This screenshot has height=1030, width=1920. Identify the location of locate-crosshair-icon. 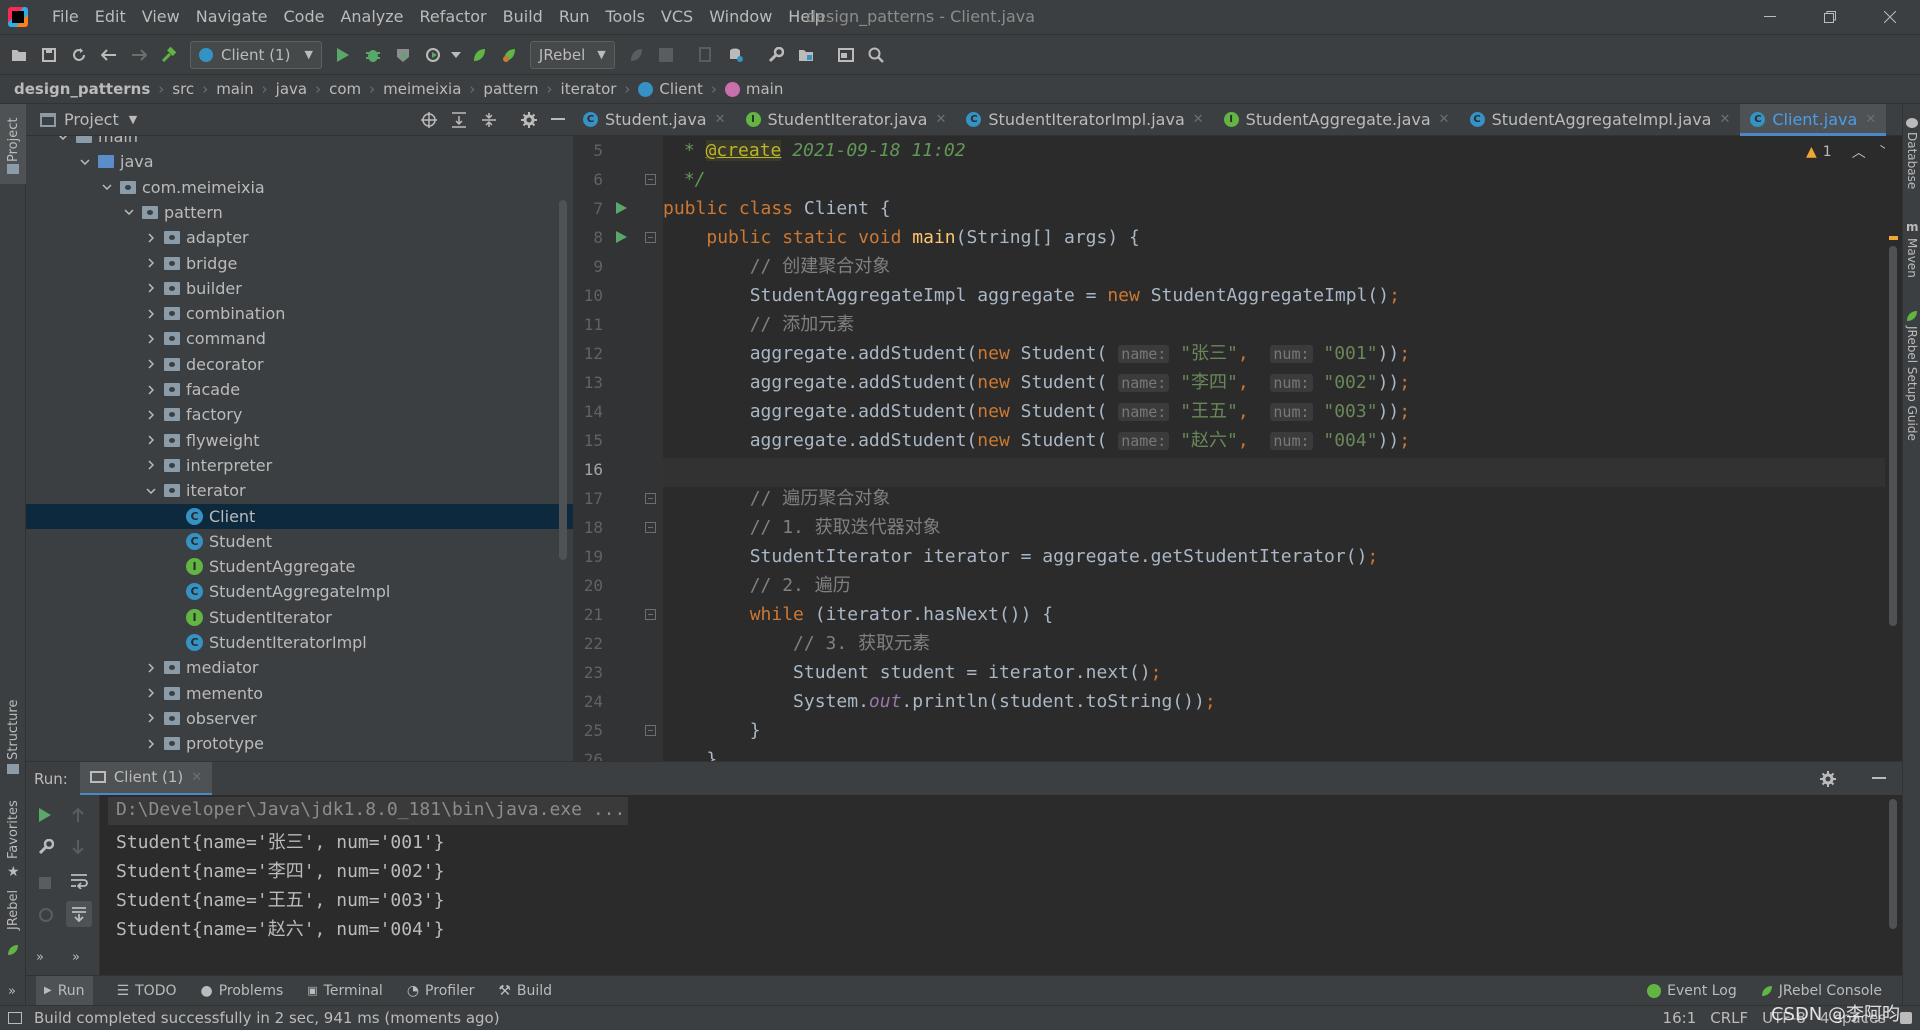
(429, 119).